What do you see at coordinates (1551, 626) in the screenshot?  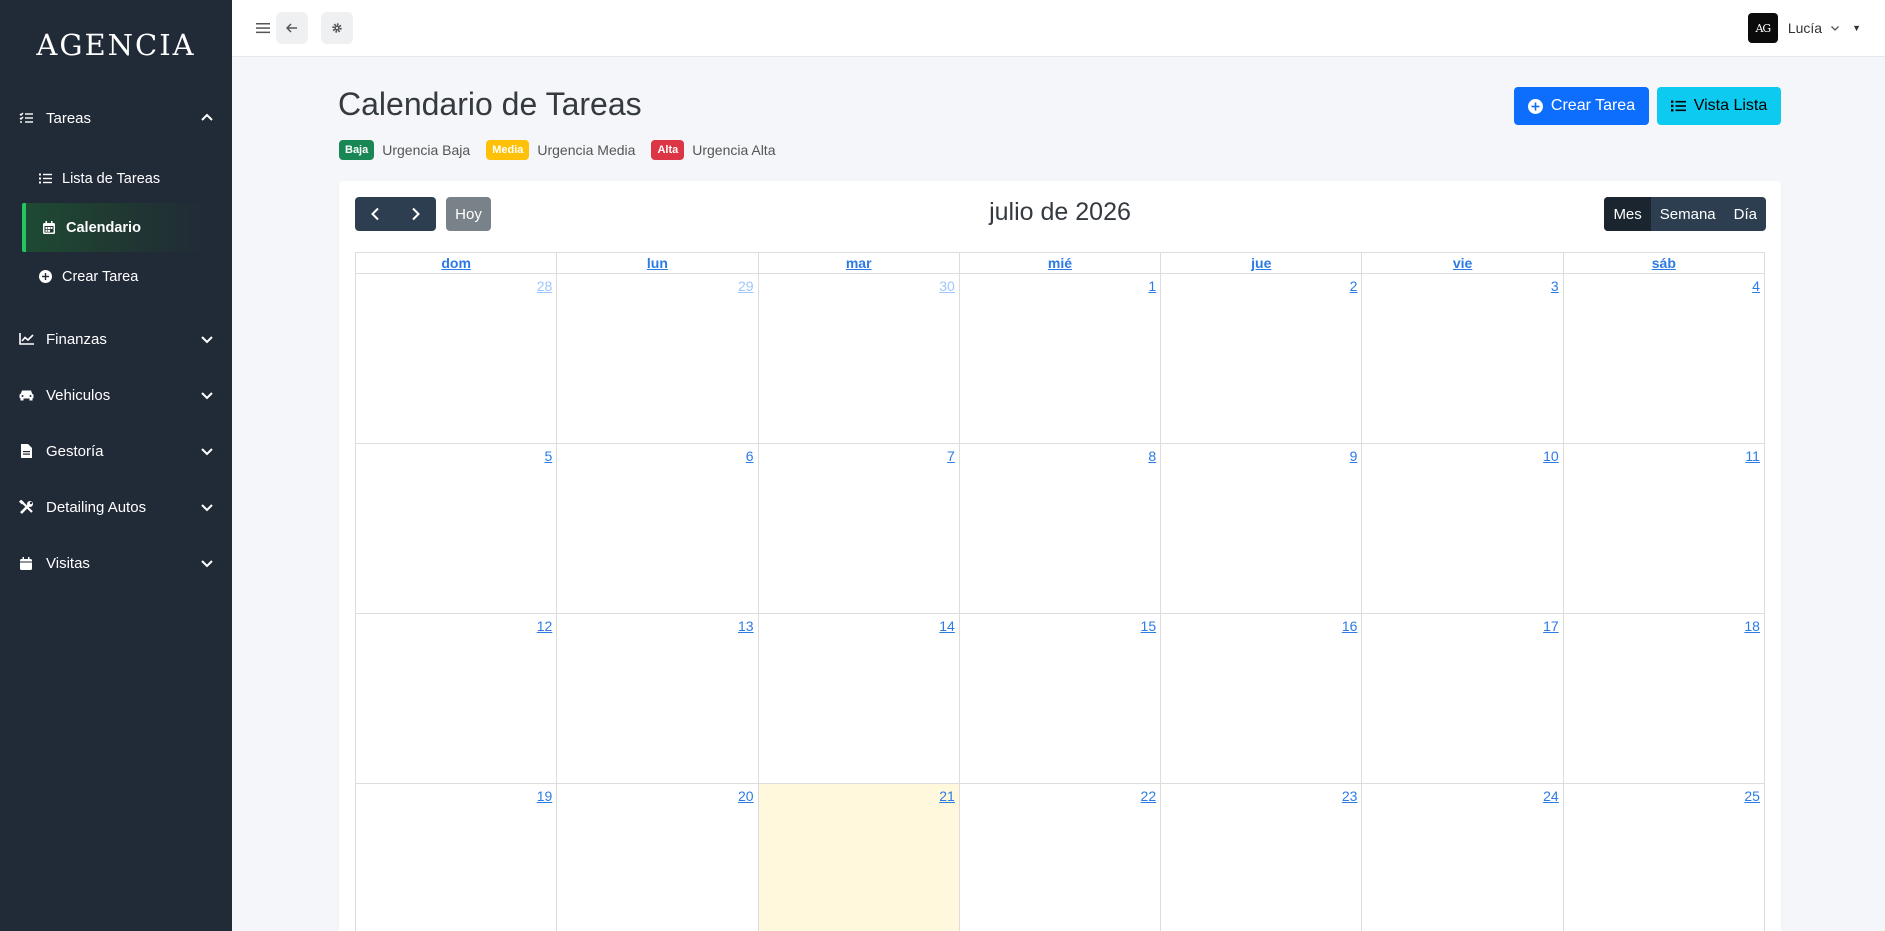 I see `day-number-link: 17` at bounding box center [1551, 626].